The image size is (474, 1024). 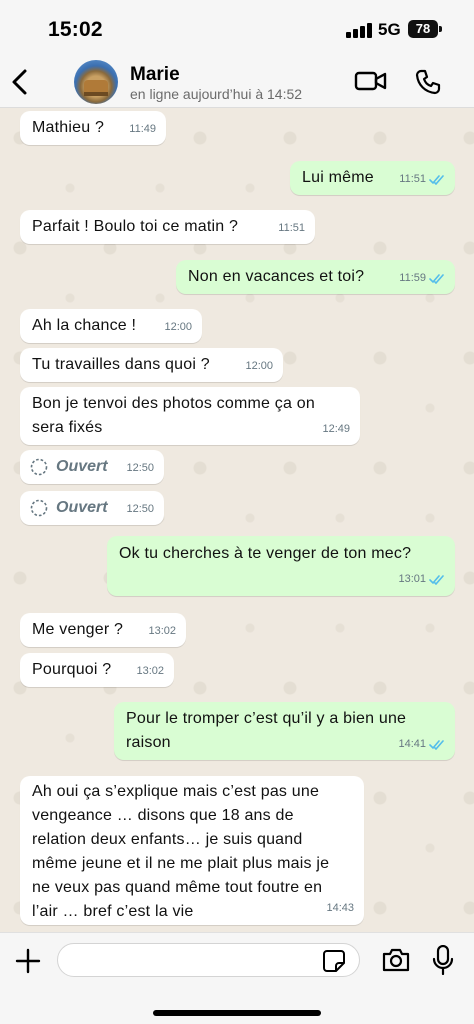 I want to click on message-text: Ah la chance !, so click(x=84, y=325).